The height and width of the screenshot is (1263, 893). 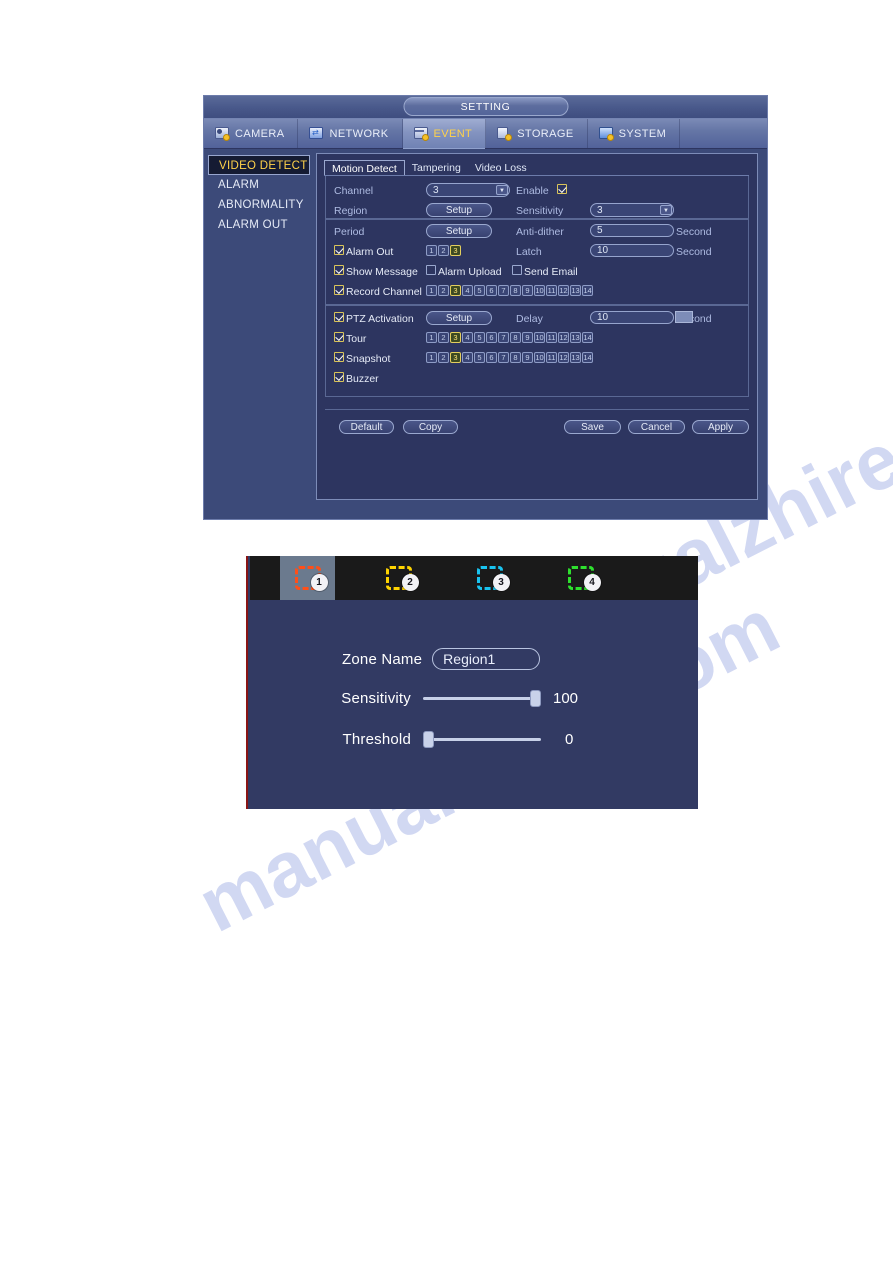 I want to click on tab-network: ⇄ NETWORK, so click(x=350, y=133).